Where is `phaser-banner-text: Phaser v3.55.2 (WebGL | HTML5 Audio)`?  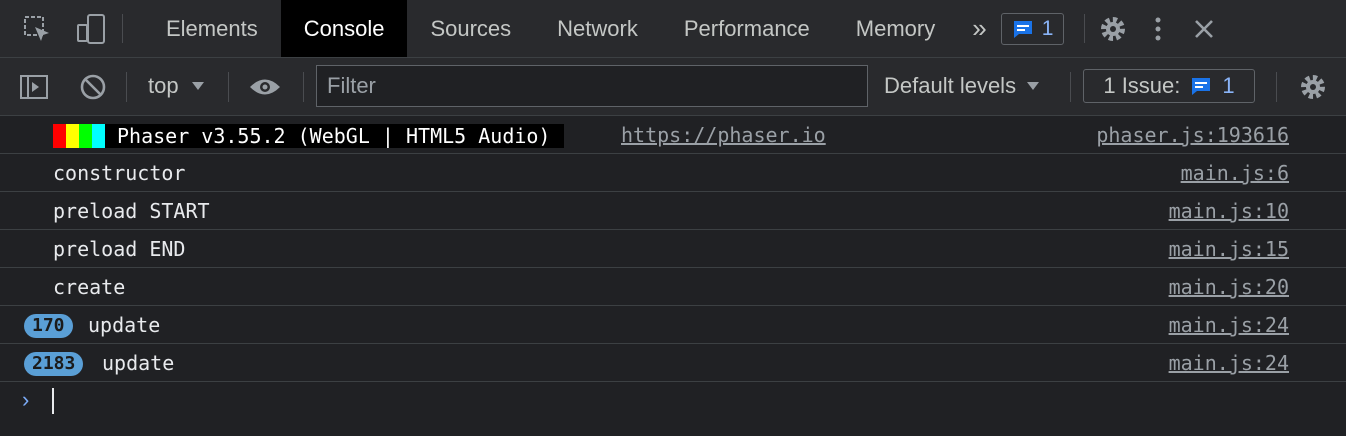
phaser-banner-text: Phaser v3.55.2 (WebGL | HTML5 Audio) is located at coordinates (335, 136).